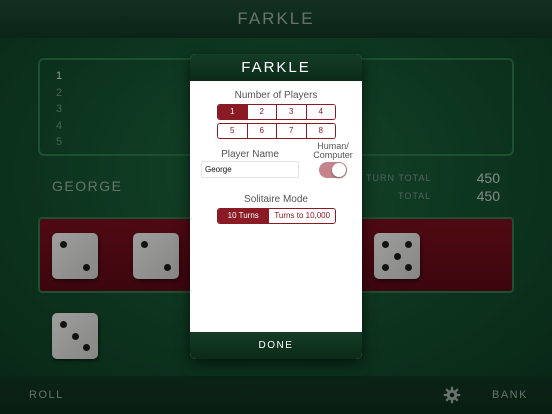  I want to click on solitaire-option: 10 Turns, so click(244, 216).